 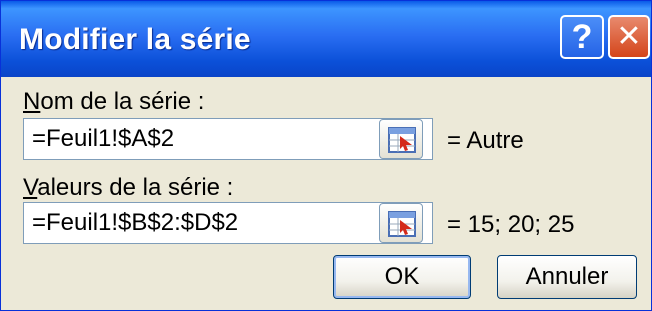 I want to click on series-name-label-text: om de la série :, so click(x=122, y=101).